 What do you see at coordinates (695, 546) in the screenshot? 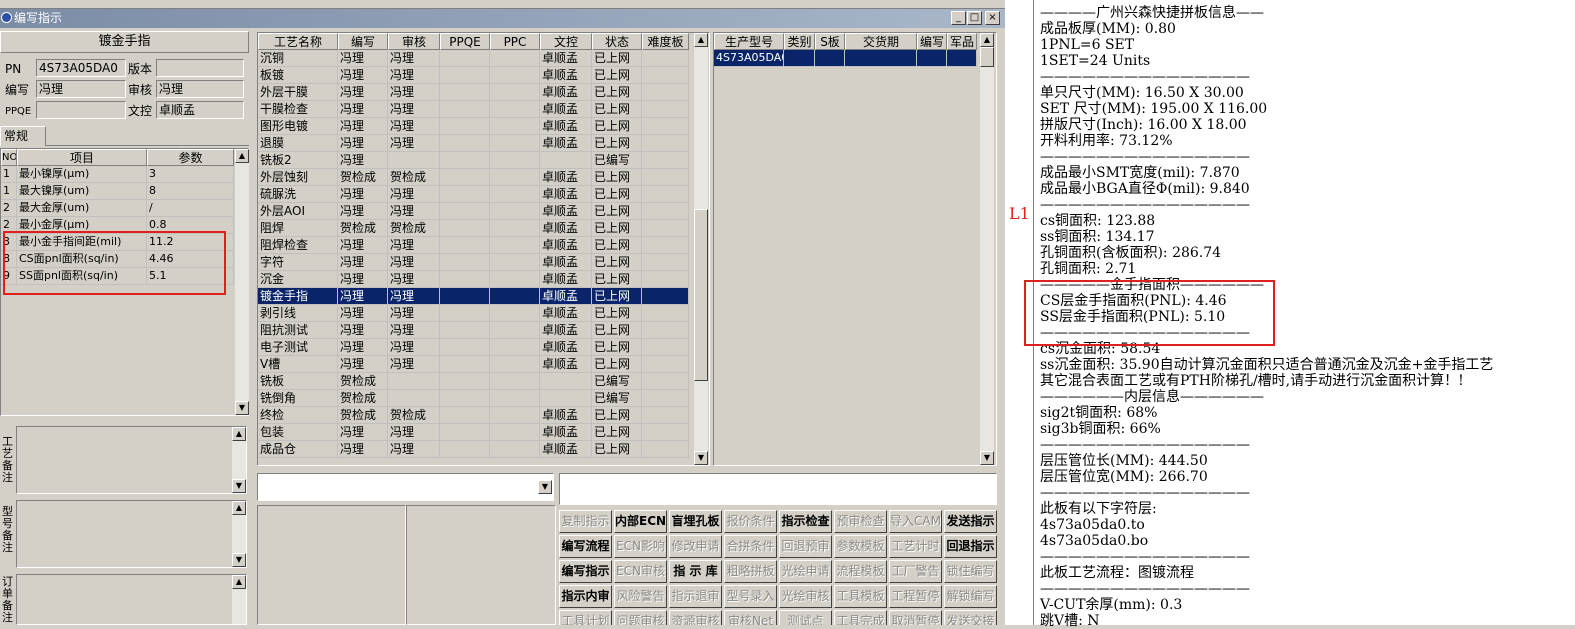
I see `action-button: 修改申请` at bounding box center [695, 546].